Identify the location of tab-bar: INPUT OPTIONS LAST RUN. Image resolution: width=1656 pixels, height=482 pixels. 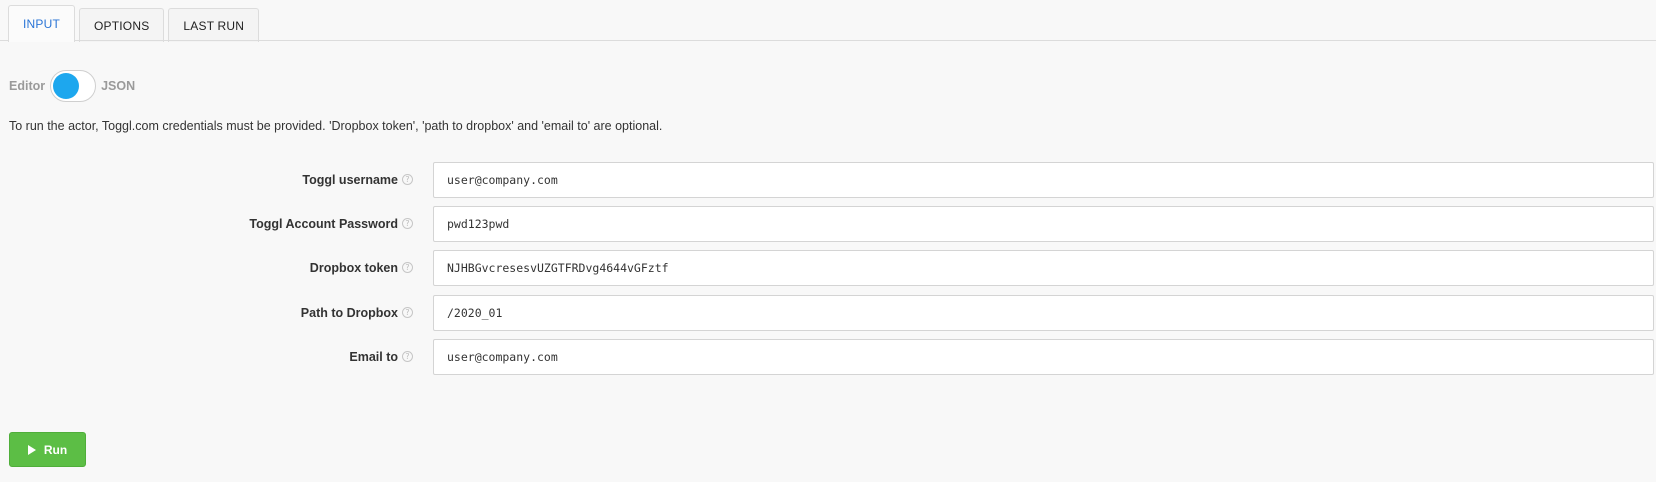
(832, 23).